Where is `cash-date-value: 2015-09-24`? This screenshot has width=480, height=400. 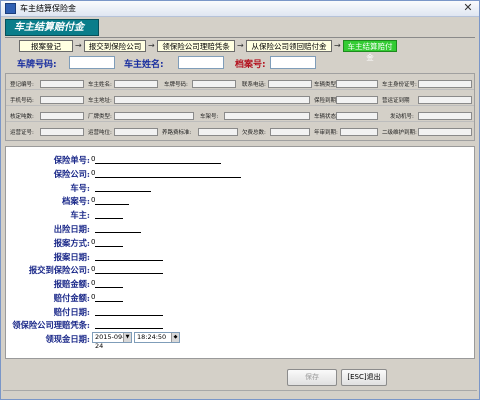
cash-date-value: 2015-09-24 is located at coordinates (110, 341).